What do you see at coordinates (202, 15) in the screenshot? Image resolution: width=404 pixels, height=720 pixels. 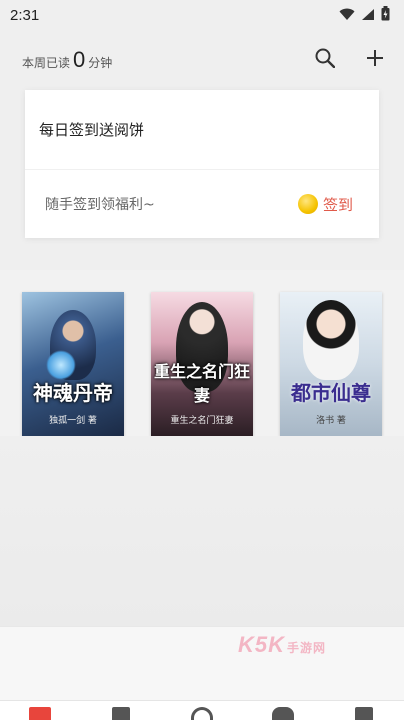 I see `status-bar: 2:31` at bounding box center [202, 15].